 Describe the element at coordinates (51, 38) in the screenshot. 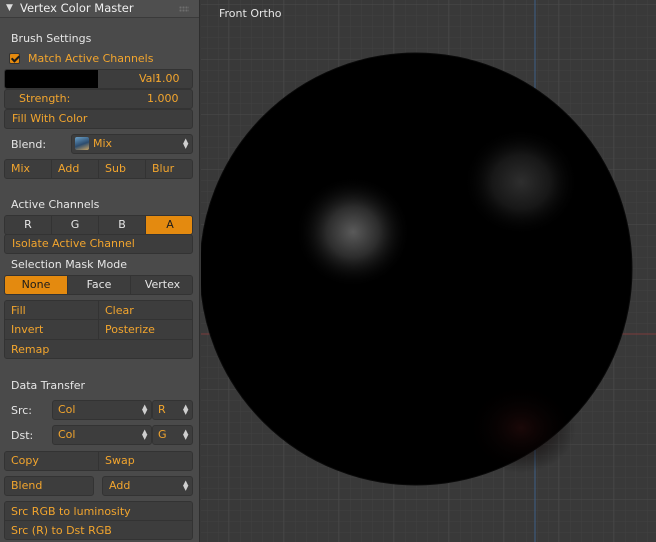

I see `brush-settings-heading: Brush Settings` at that location.